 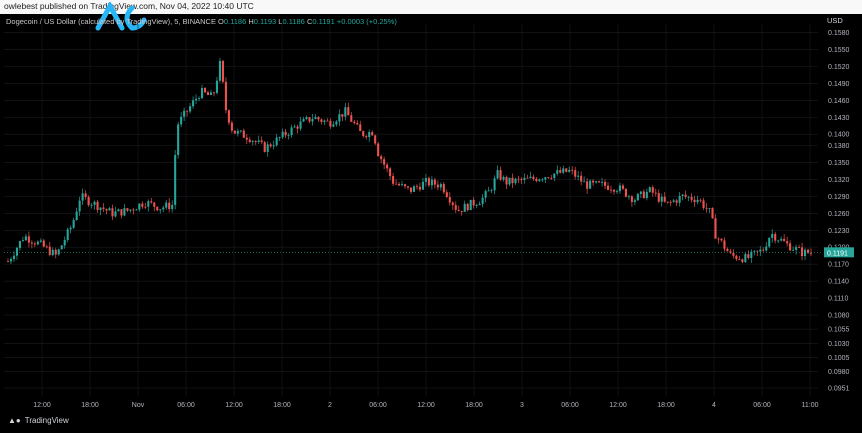 What do you see at coordinates (839, 388) in the screenshot?
I see `y-tick-label: 0.0951` at bounding box center [839, 388].